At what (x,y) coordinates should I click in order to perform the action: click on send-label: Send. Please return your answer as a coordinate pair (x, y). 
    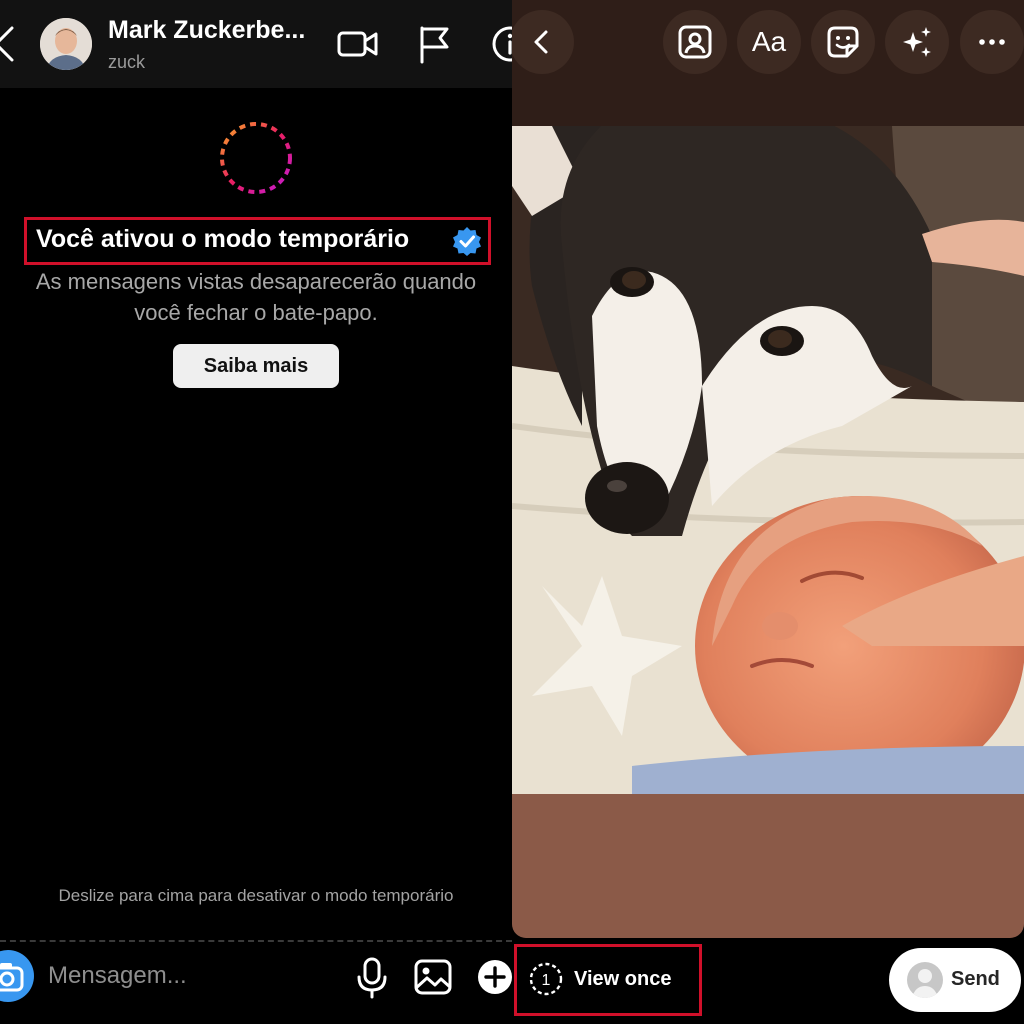
    Looking at the image, I should click on (975, 979).